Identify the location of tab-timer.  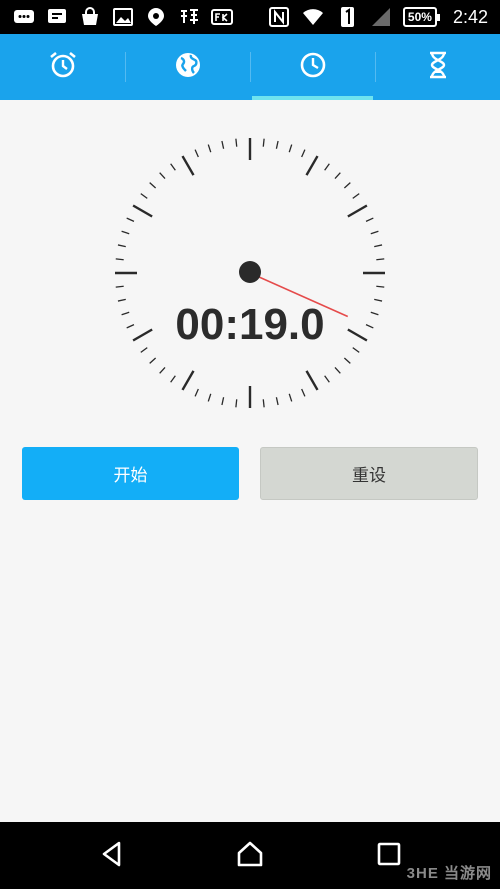
(437, 67).